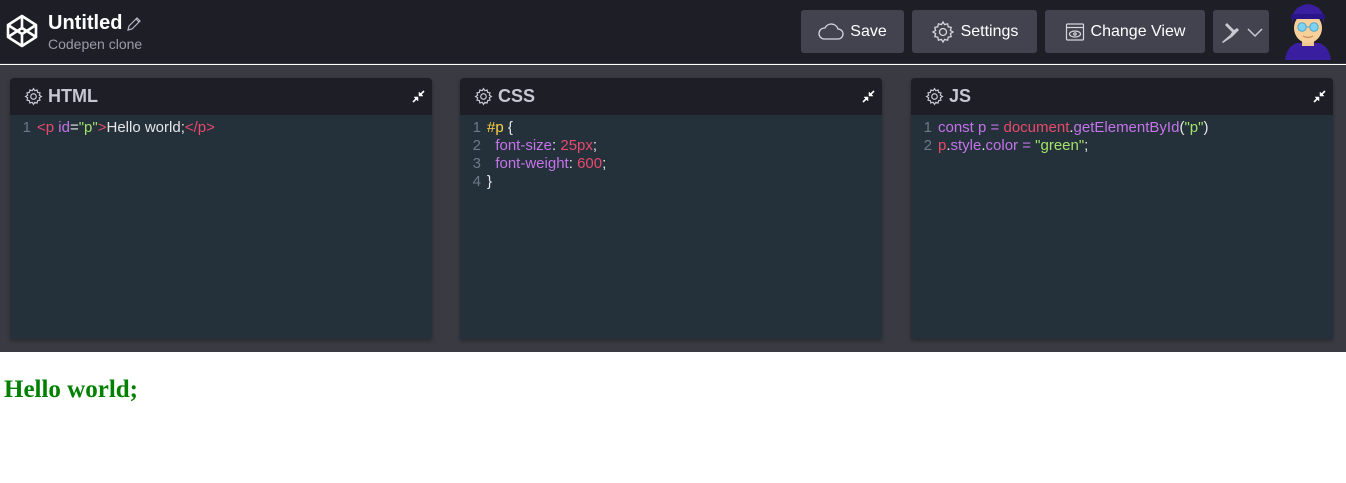 Image resolution: width=1346 pixels, height=483 pixels. Describe the element at coordinates (528, 163) in the screenshot. I see `code-token: font-weight` at that location.